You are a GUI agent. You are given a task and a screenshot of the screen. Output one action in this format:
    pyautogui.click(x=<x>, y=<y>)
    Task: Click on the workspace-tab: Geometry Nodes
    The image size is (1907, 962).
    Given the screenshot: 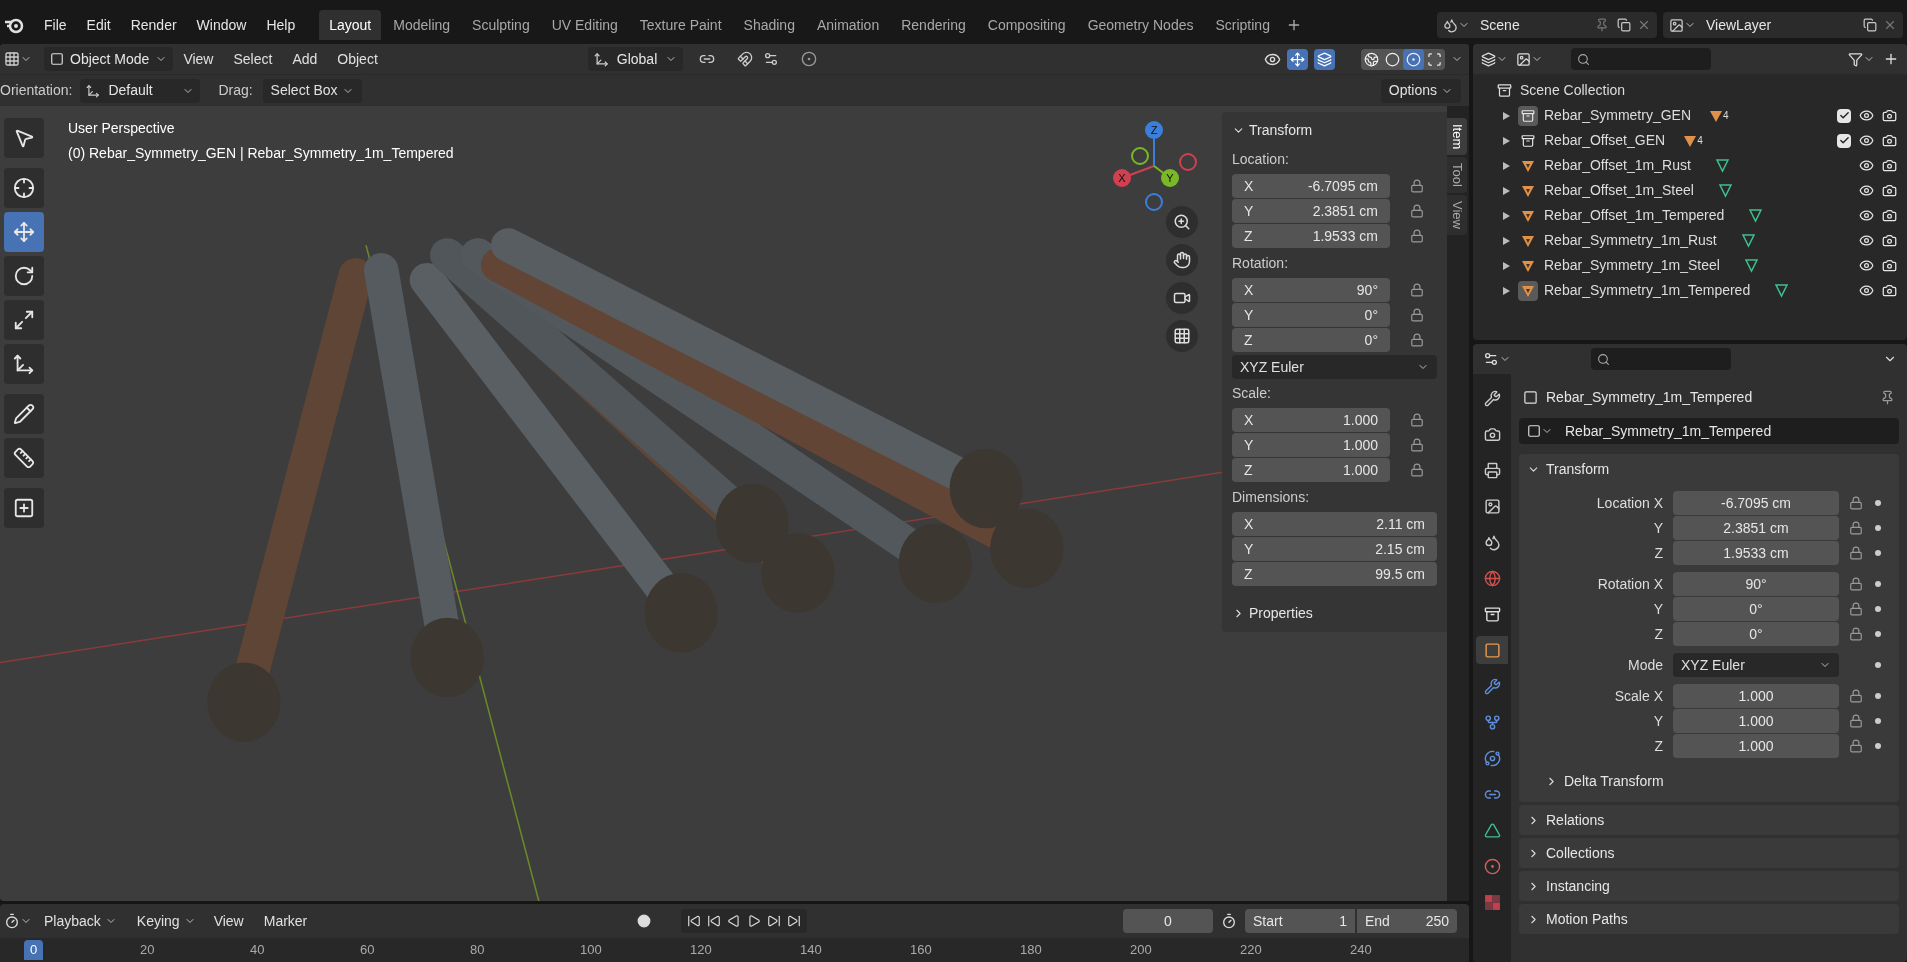 What is the action you would take?
    pyautogui.click(x=1140, y=25)
    